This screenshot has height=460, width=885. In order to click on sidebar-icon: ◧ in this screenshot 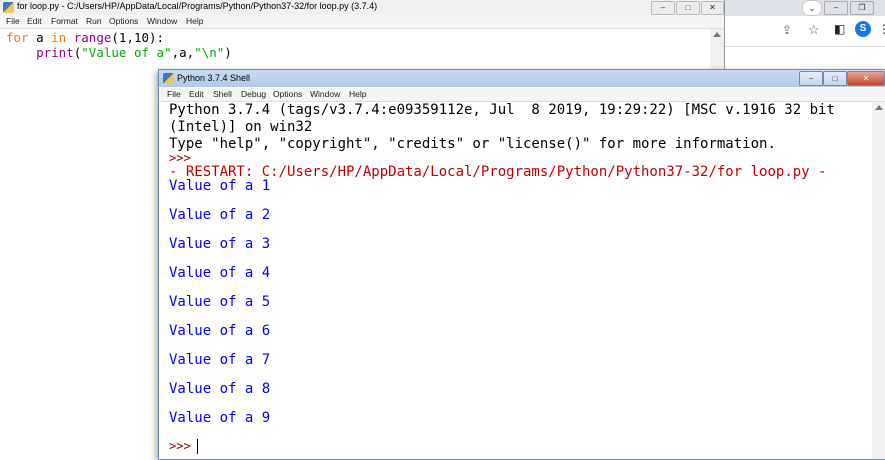, I will do `click(839, 29)`.